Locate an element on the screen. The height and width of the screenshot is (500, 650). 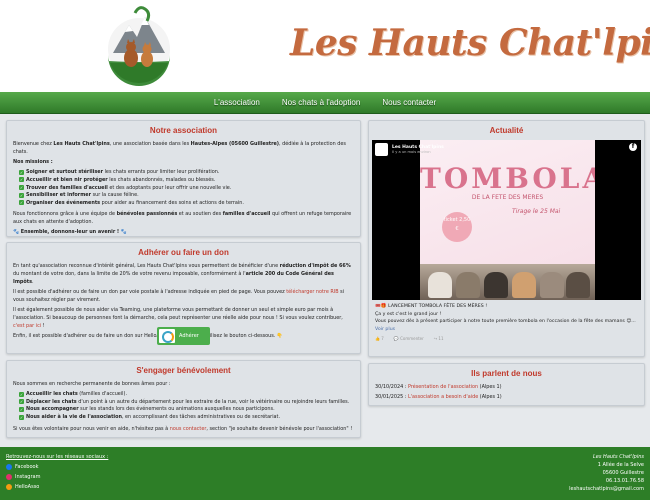
footer-follow-label: Retrouvez-nous sur les réseaux sociaux : is located at coordinates (57, 457).